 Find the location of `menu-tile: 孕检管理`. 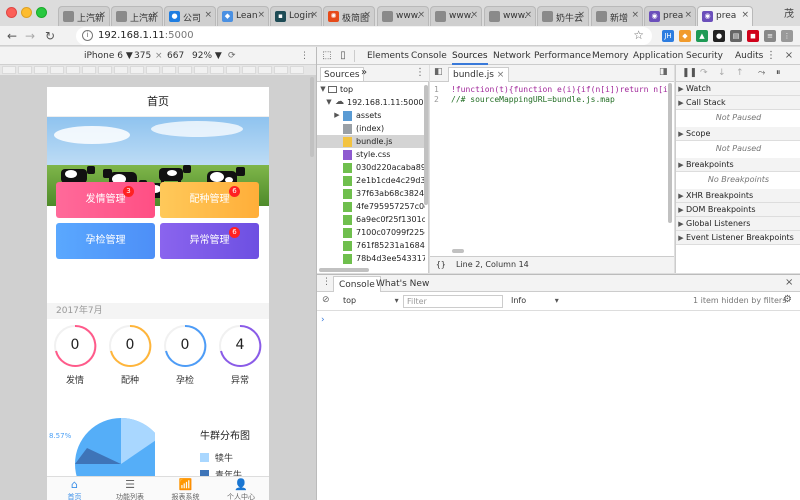

menu-tile: 孕检管理 is located at coordinates (105, 241).